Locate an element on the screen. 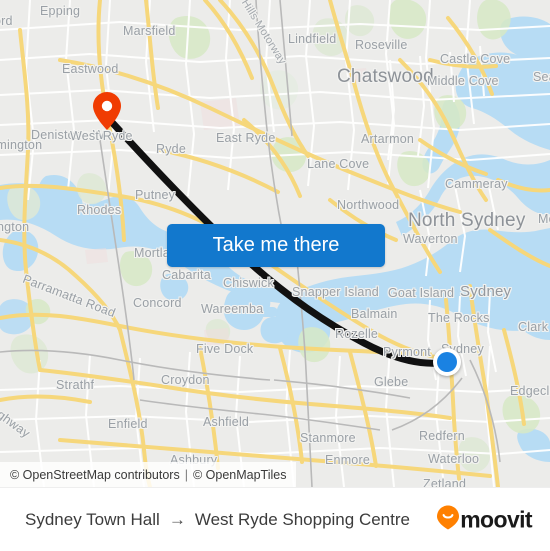  origin-dot-inner is located at coordinates (447, 362).